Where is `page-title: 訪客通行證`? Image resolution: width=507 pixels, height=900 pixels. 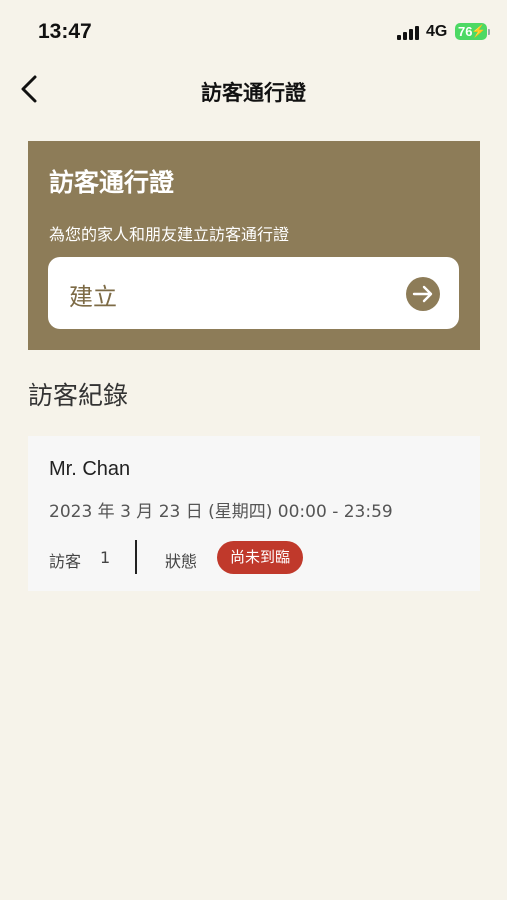 page-title: 訪客通行證 is located at coordinates (253, 93).